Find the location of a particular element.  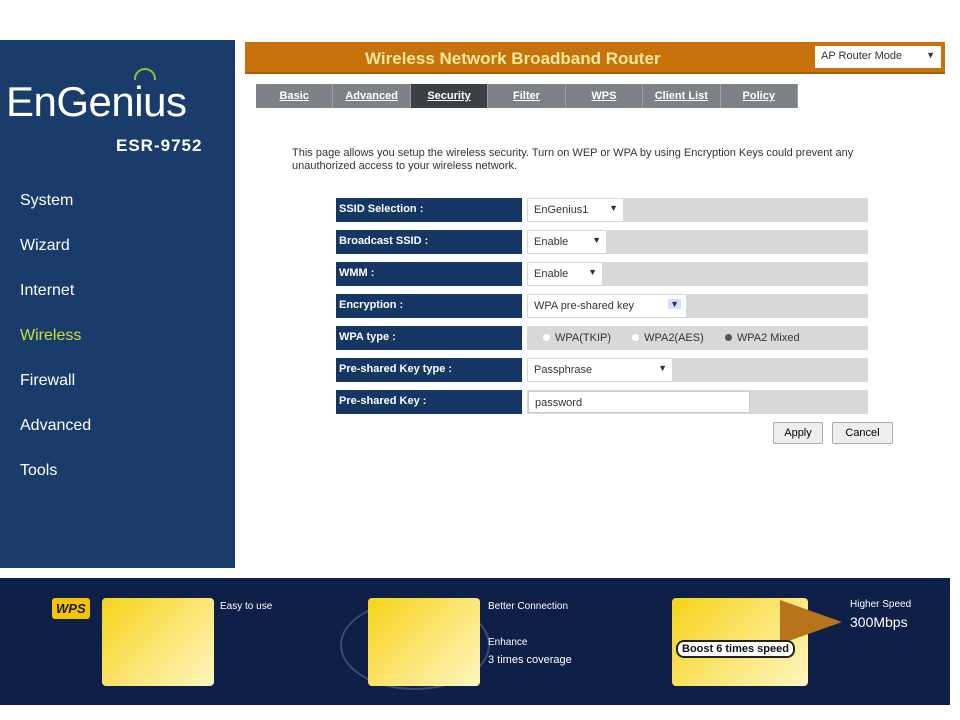

radio-wpa-tkip: WPA(TKIP) is located at coordinates (577, 338).